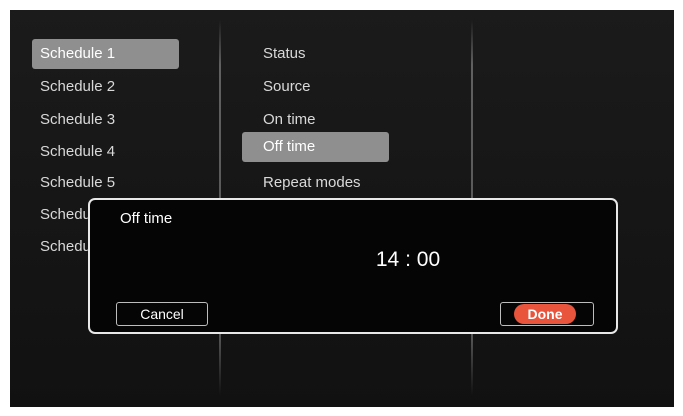 This screenshot has height=416, width=683. What do you see at coordinates (78, 53) in the screenshot?
I see `schedule-item-label: Schedule 1` at bounding box center [78, 53].